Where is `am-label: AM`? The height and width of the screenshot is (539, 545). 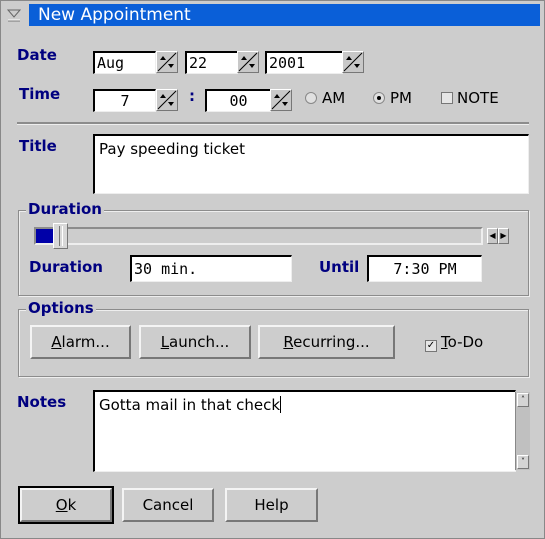
am-label: AM is located at coordinates (334, 98).